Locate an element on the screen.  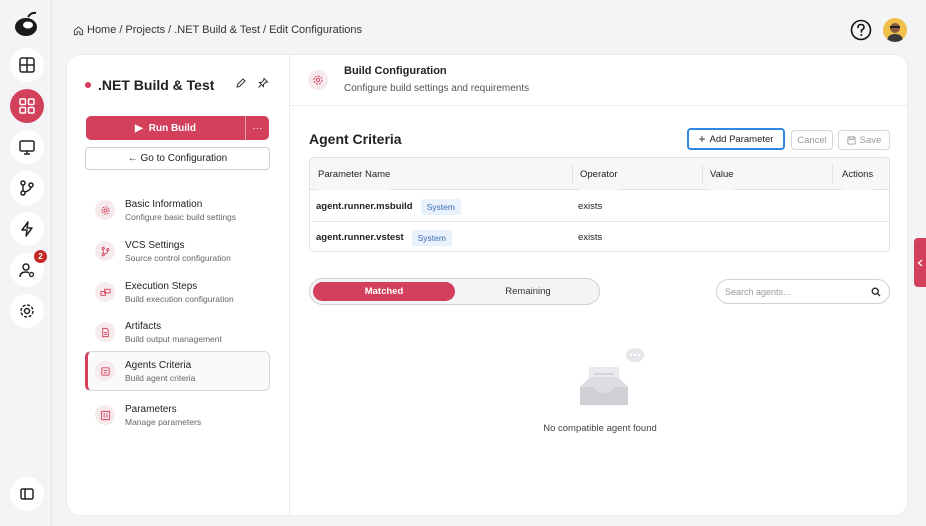
user-settings-icon: 2 is located at coordinates (28, 268).